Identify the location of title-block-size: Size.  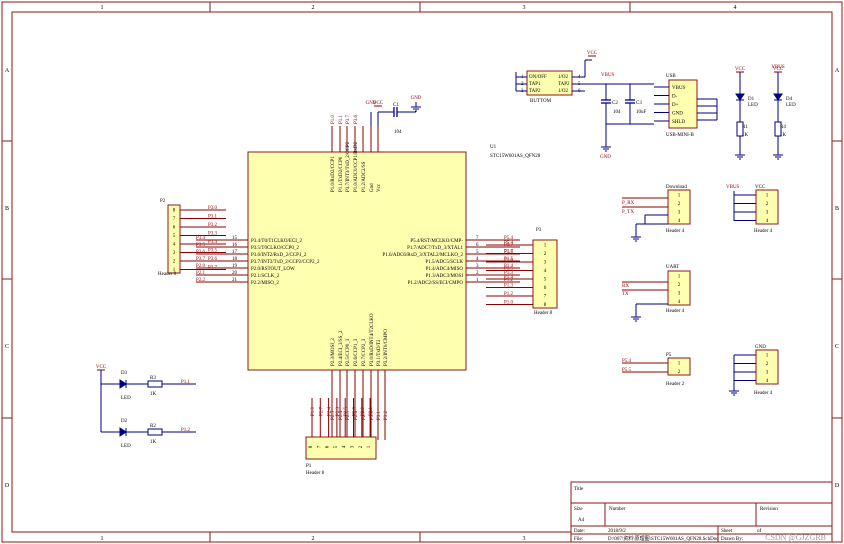
(578, 509).